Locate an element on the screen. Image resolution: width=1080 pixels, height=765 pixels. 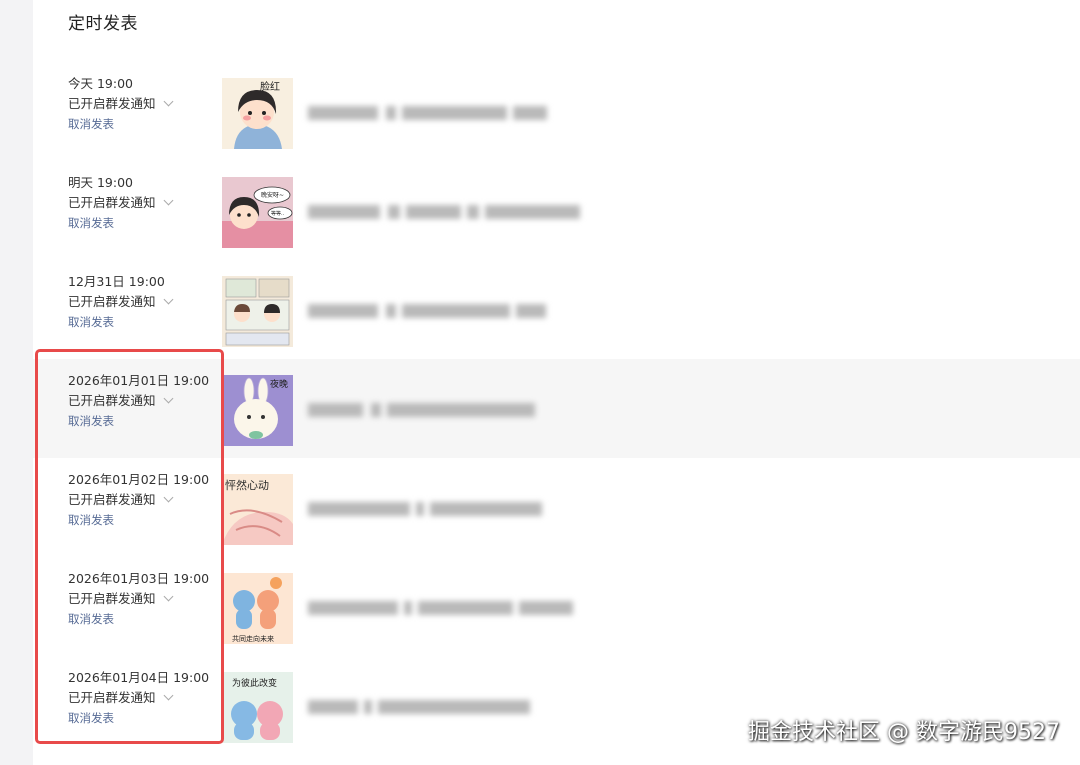
thumbnail-caption: 夜晚 is located at coordinates (279, 384).